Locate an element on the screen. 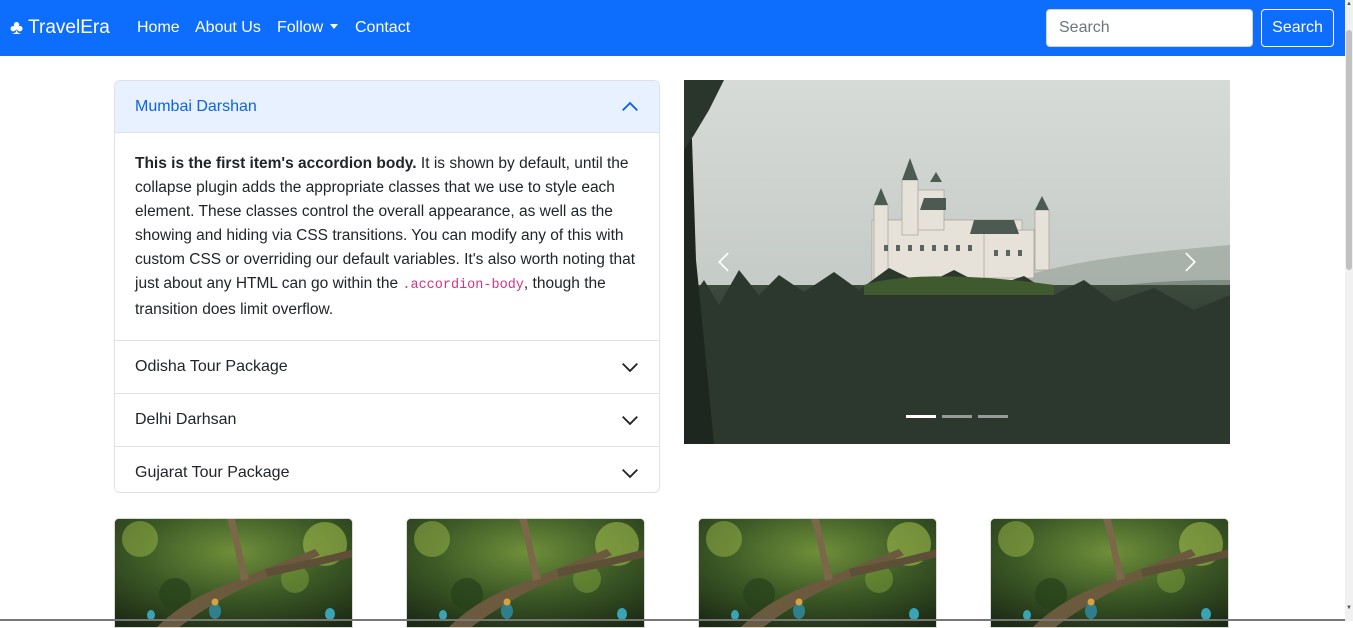 The width and height of the screenshot is (1353, 628). accordion-title: Odisha Tour Package is located at coordinates (211, 366).